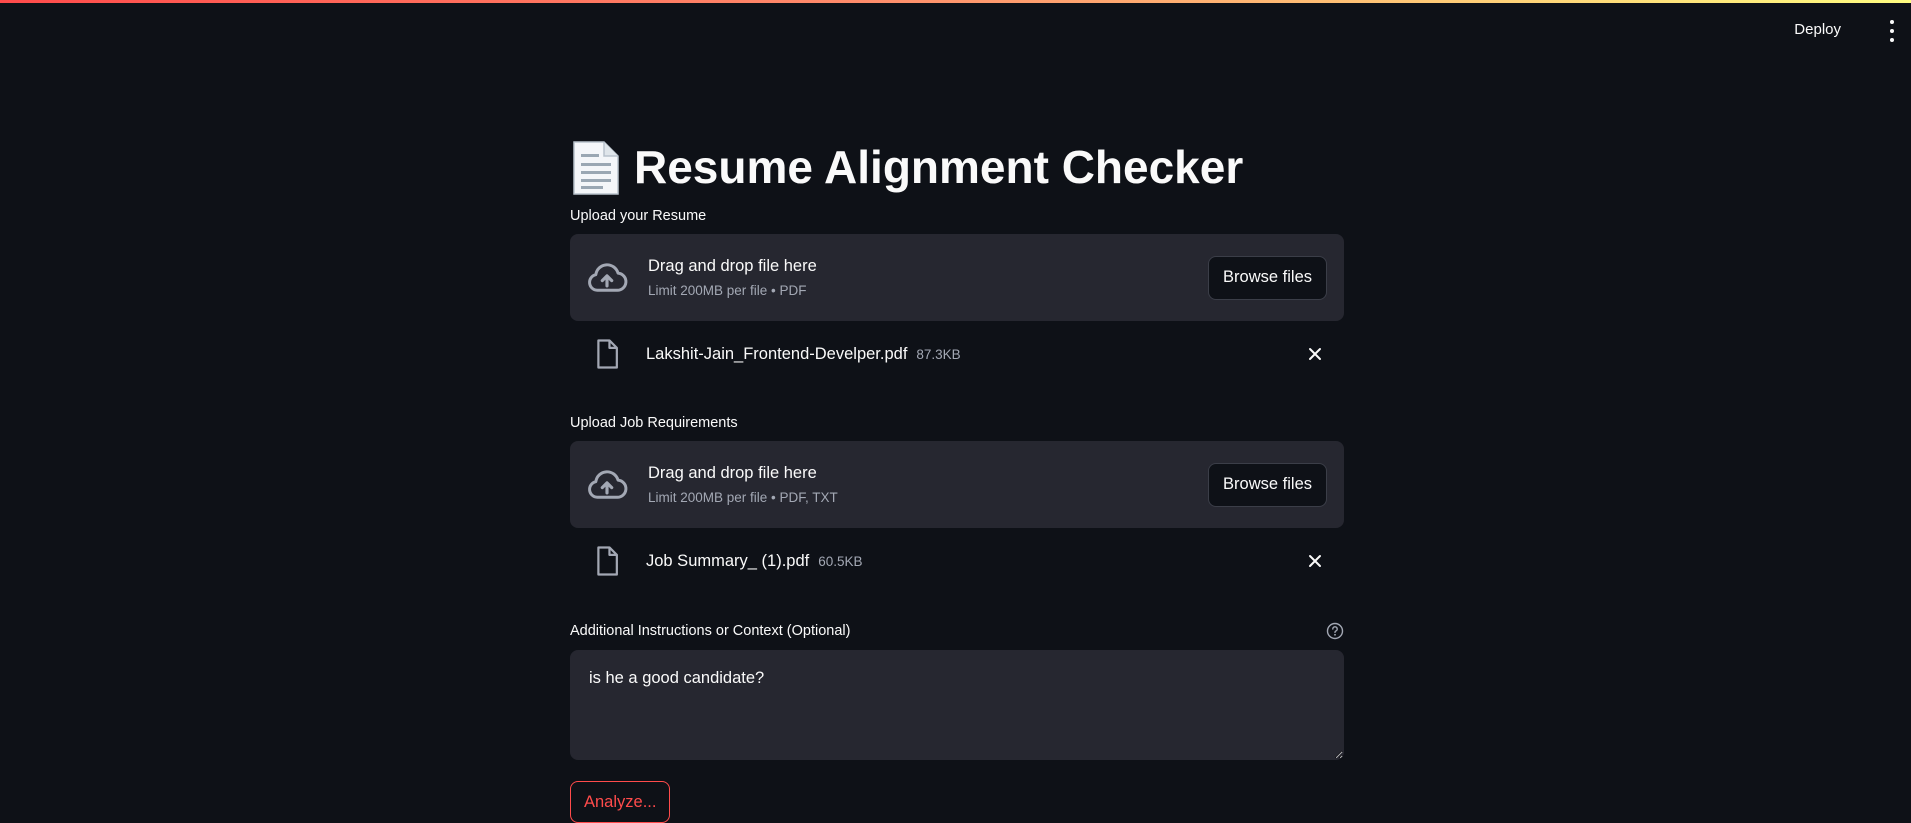 This screenshot has width=1911, height=823. What do you see at coordinates (728, 560) in the screenshot?
I see `job-file-name: Job Summary_ (1).pdf` at bounding box center [728, 560].